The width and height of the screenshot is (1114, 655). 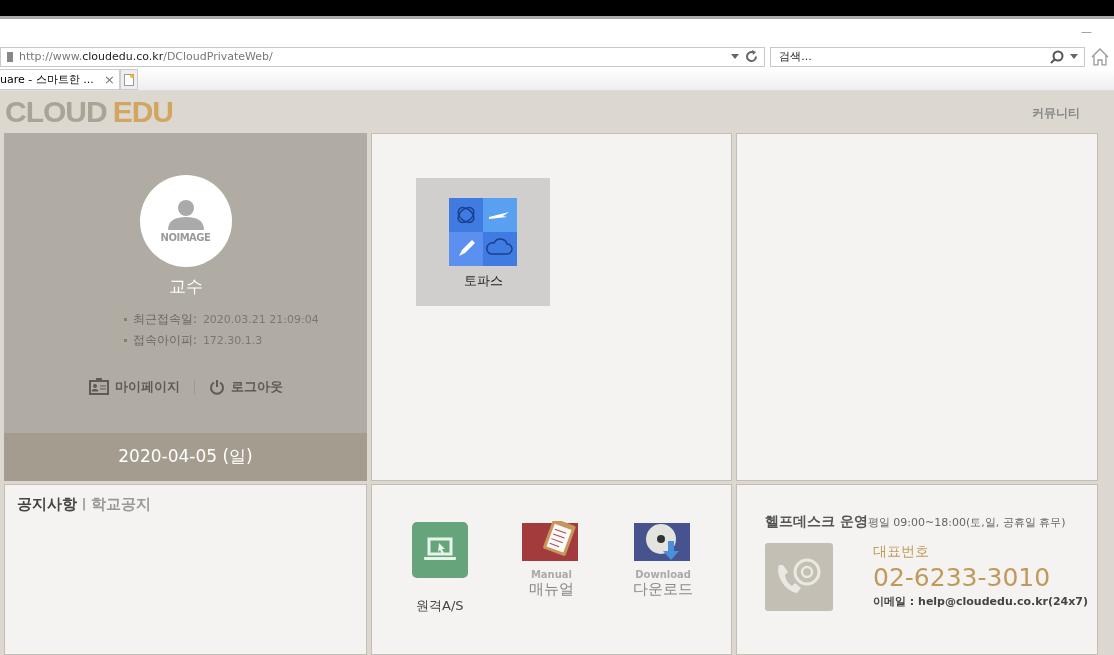 I want to click on search-icon, so click(x=1057, y=56).